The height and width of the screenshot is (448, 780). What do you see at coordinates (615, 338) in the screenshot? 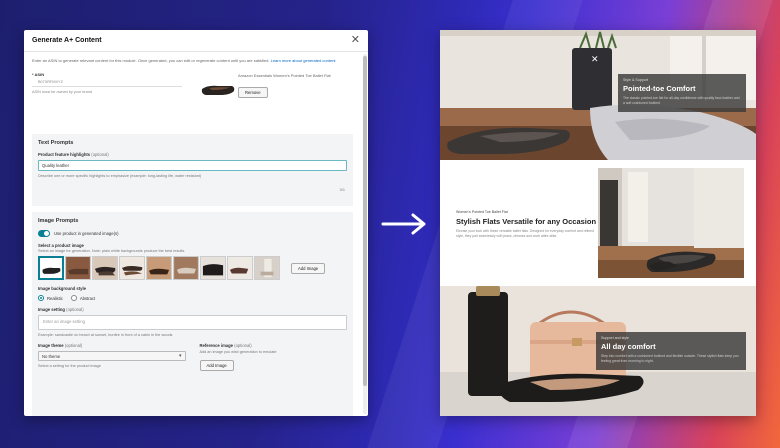
I see `panel-3-kicker: Support and style` at bounding box center [615, 338].